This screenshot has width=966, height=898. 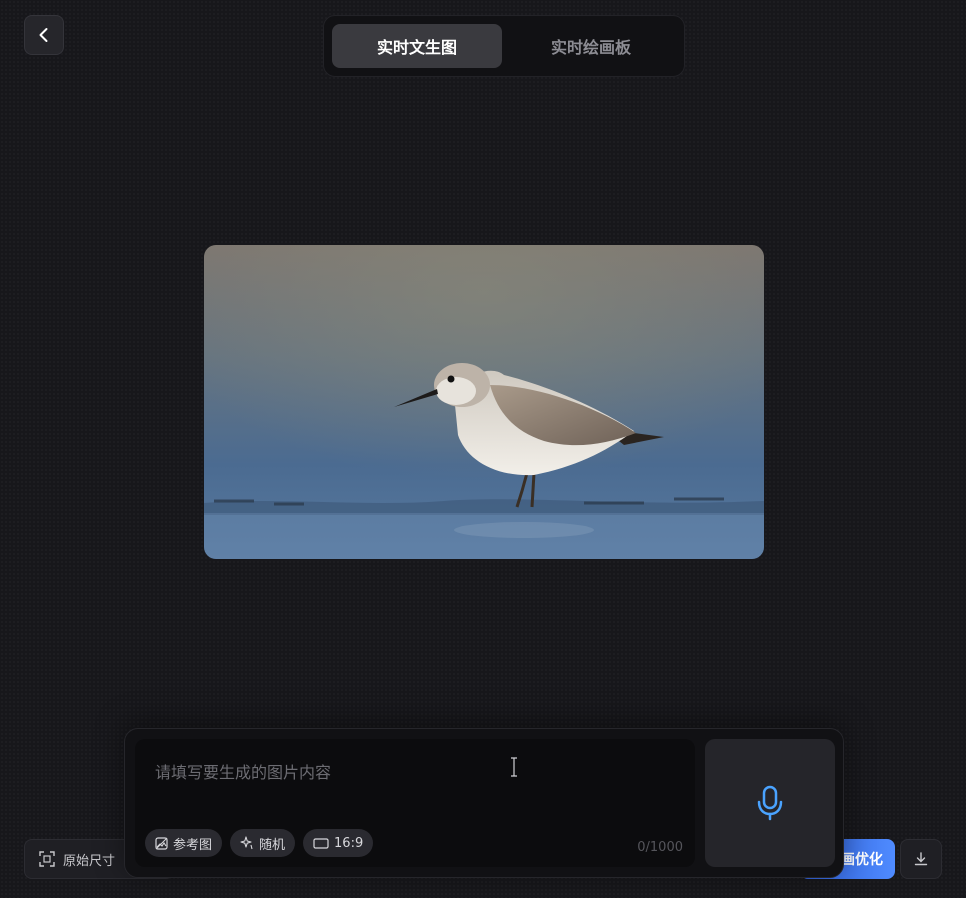 What do you see at coordinates (349, 843) in the screenshot?
I see `aspect-ratio-label: 16:9` at bounding box center [349, 843].